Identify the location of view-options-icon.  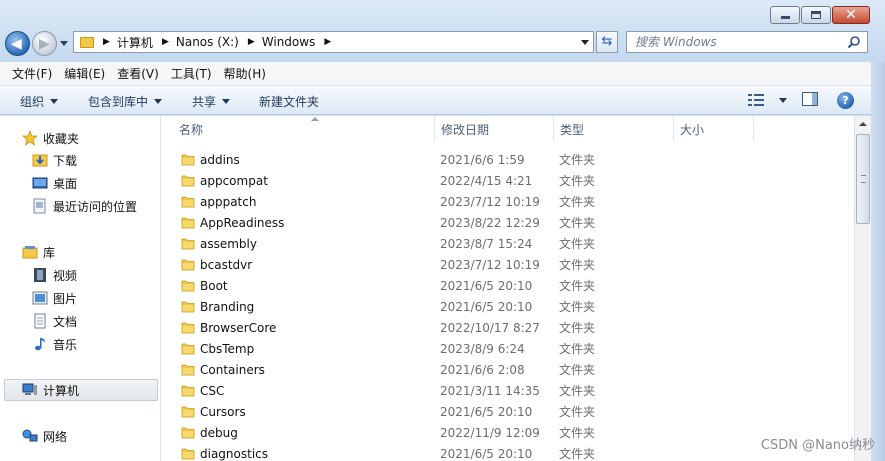
(756, 100).